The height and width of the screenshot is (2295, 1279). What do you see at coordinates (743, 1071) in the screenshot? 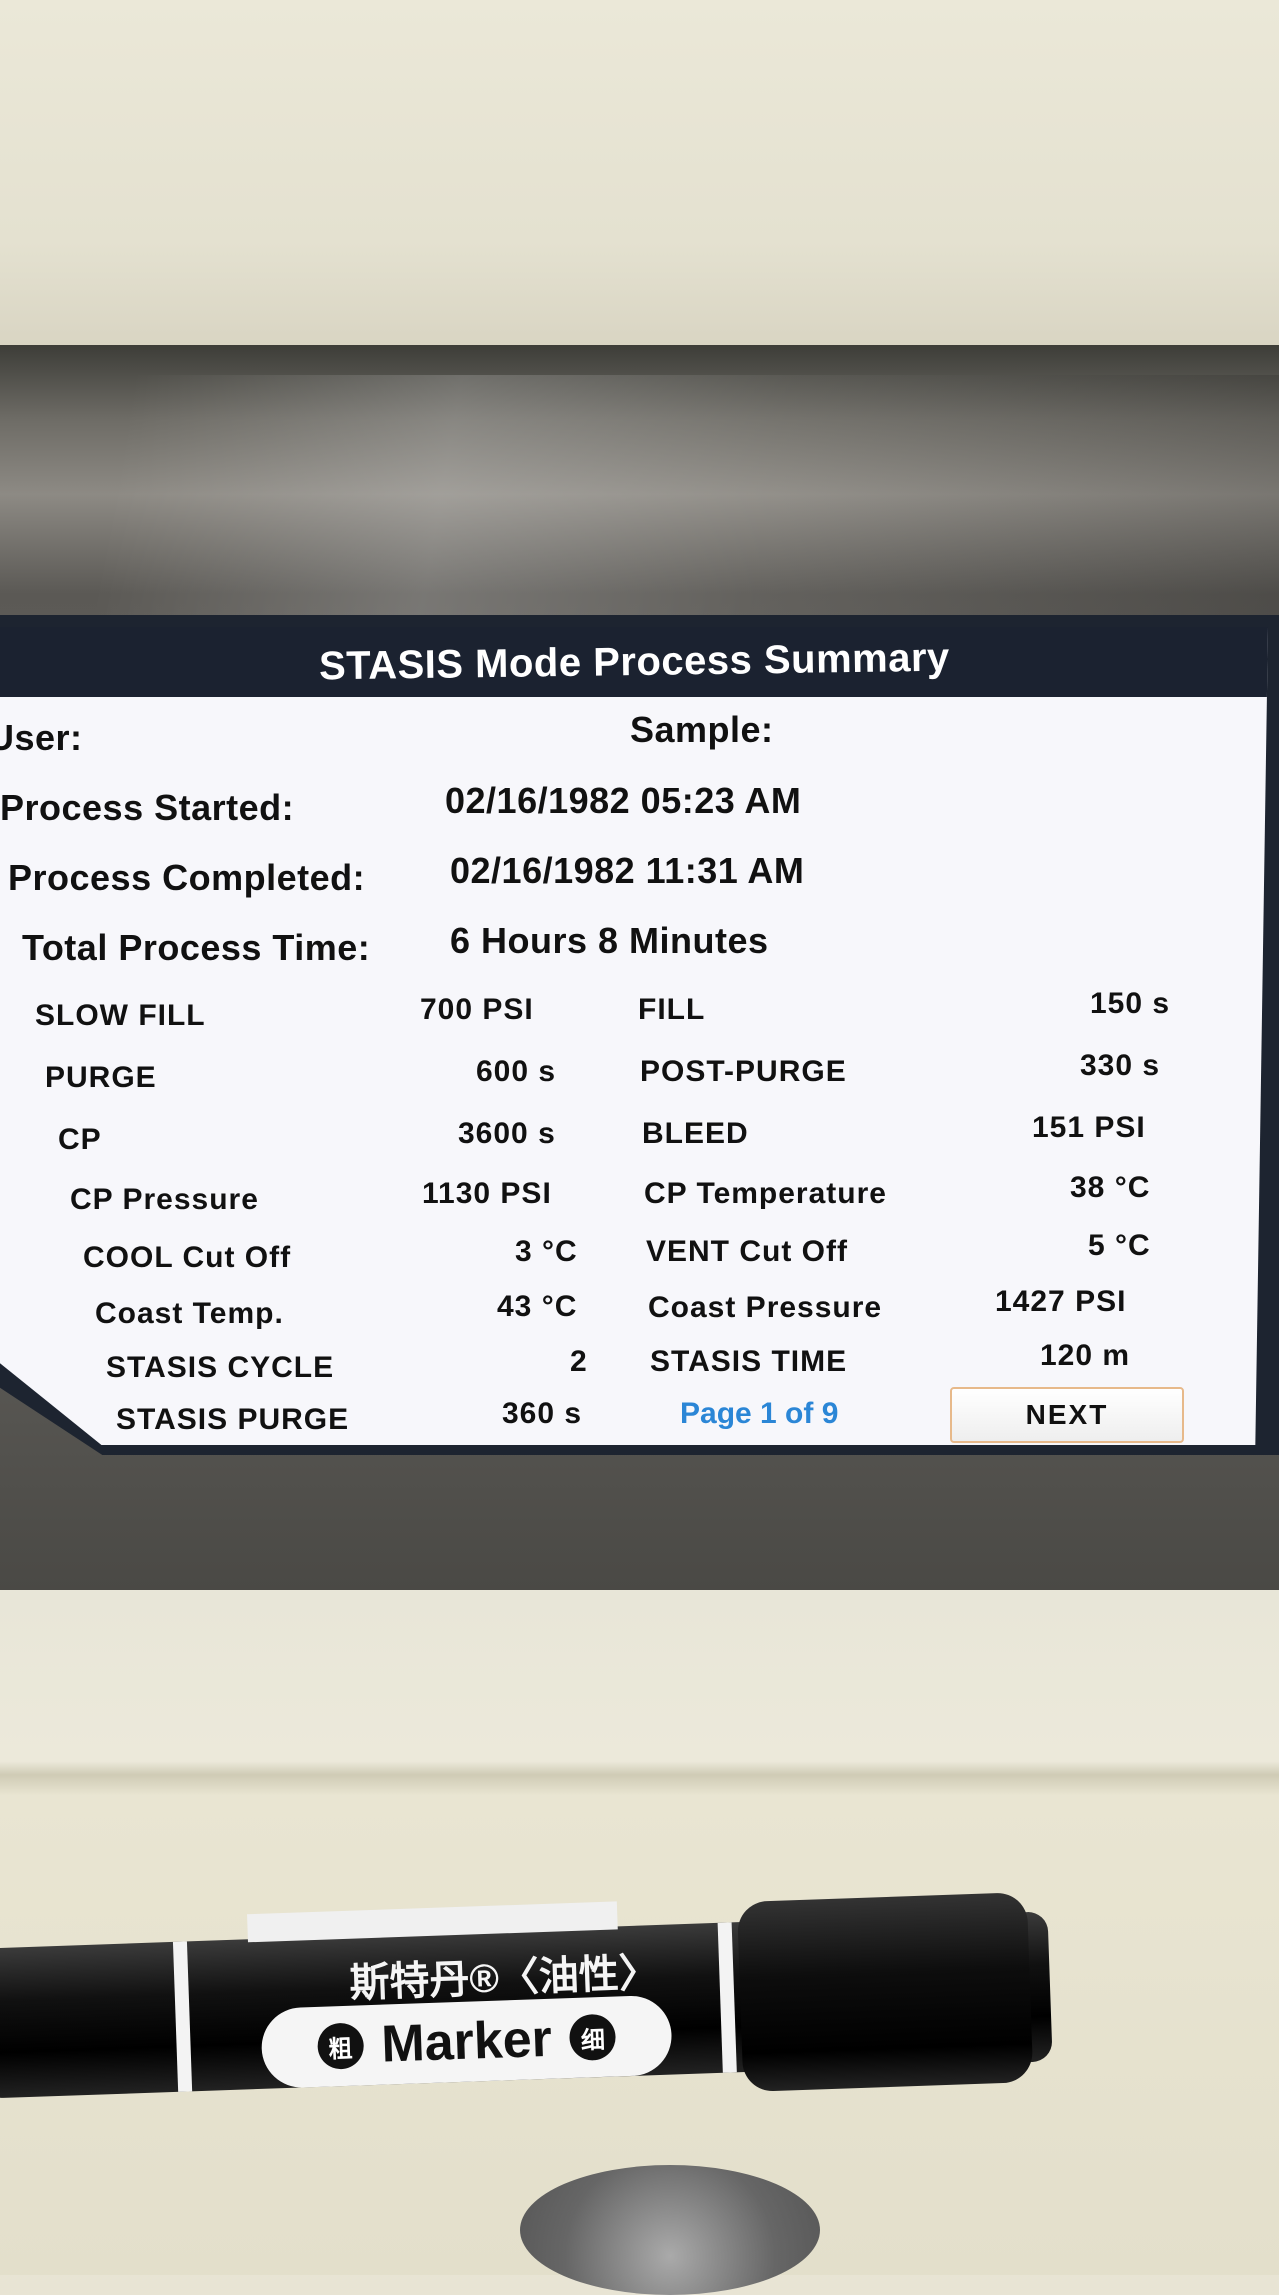
I see `param-label-post-purge: POST-PURGE` at bounding box center [743, 1071].